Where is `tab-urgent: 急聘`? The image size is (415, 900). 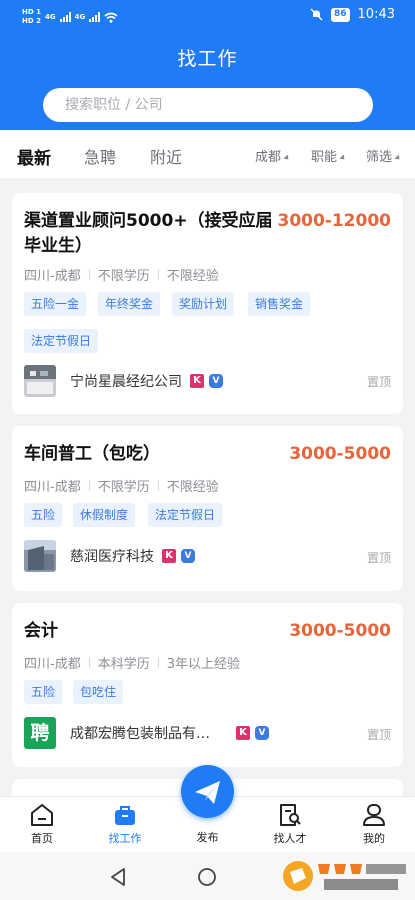 tab-urgent: 急聘 is located at coordinates (100, 156).